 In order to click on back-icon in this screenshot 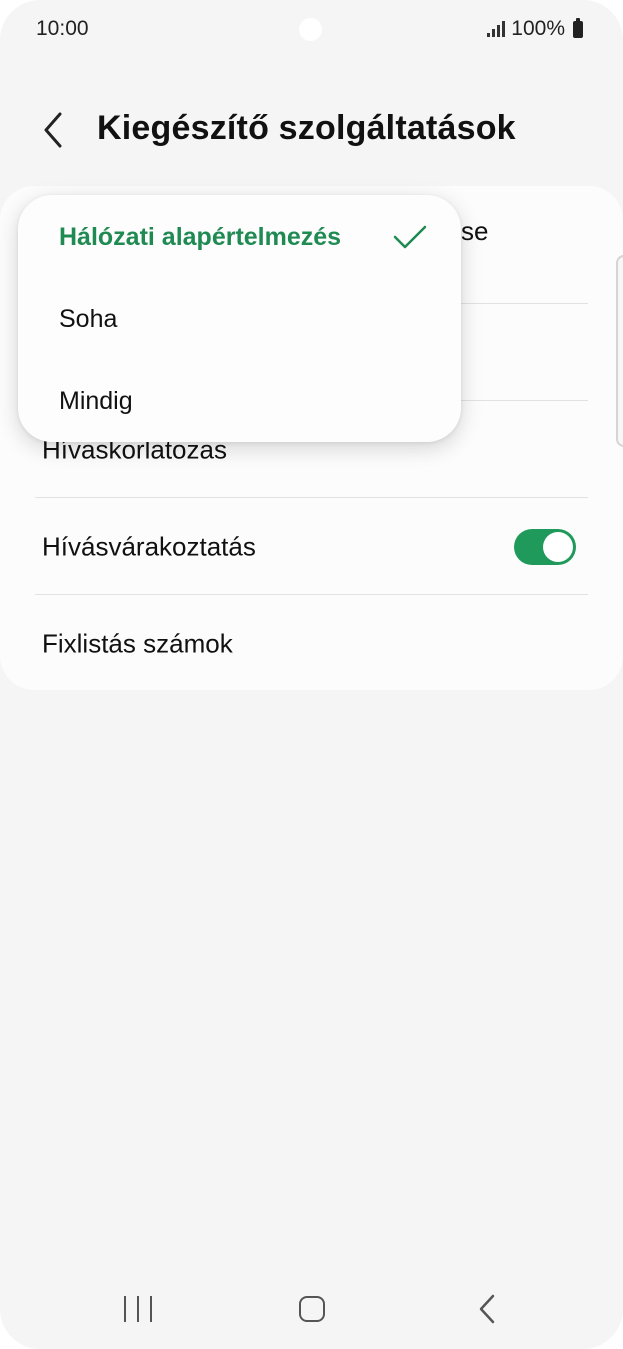, I will do `click(487, 1309)`.